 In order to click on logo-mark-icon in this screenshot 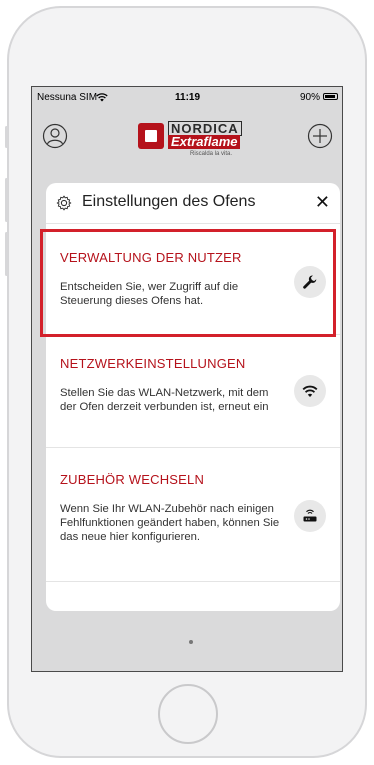, I will do `click(151, 136)`.